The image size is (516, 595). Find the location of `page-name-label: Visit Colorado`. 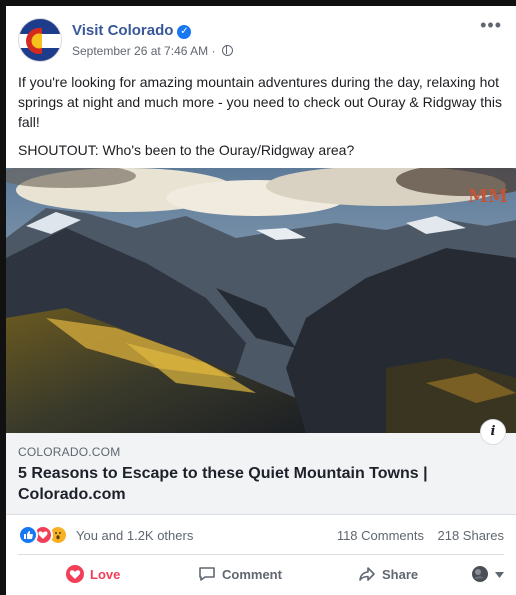

page-name-label: Visit Colorado is located at coordinates (122, 30).